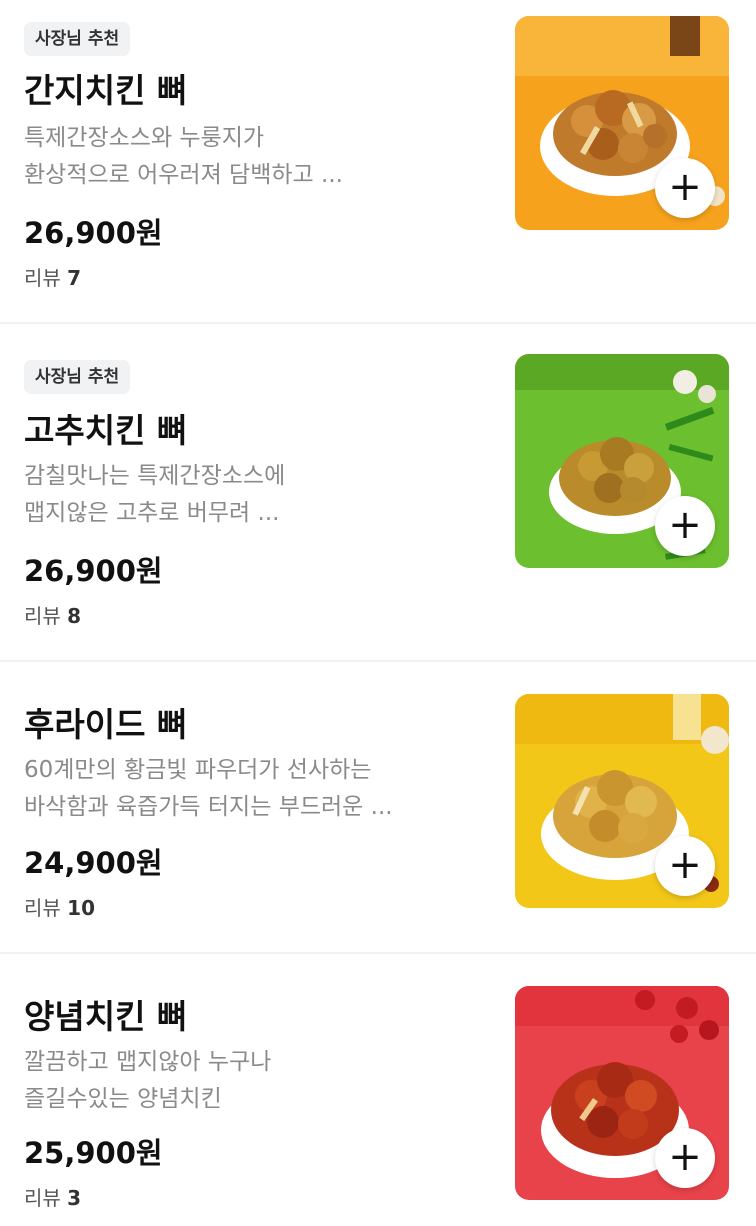  Describe the element at coordinates (74, 1198) in the screenshot. I see `review-number: 3` at that location.